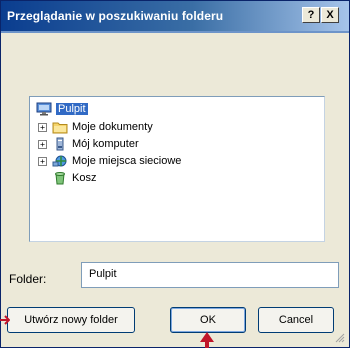  I want to click on tree-item-label: Moje miejsca sieciowe, so click(127, 161).